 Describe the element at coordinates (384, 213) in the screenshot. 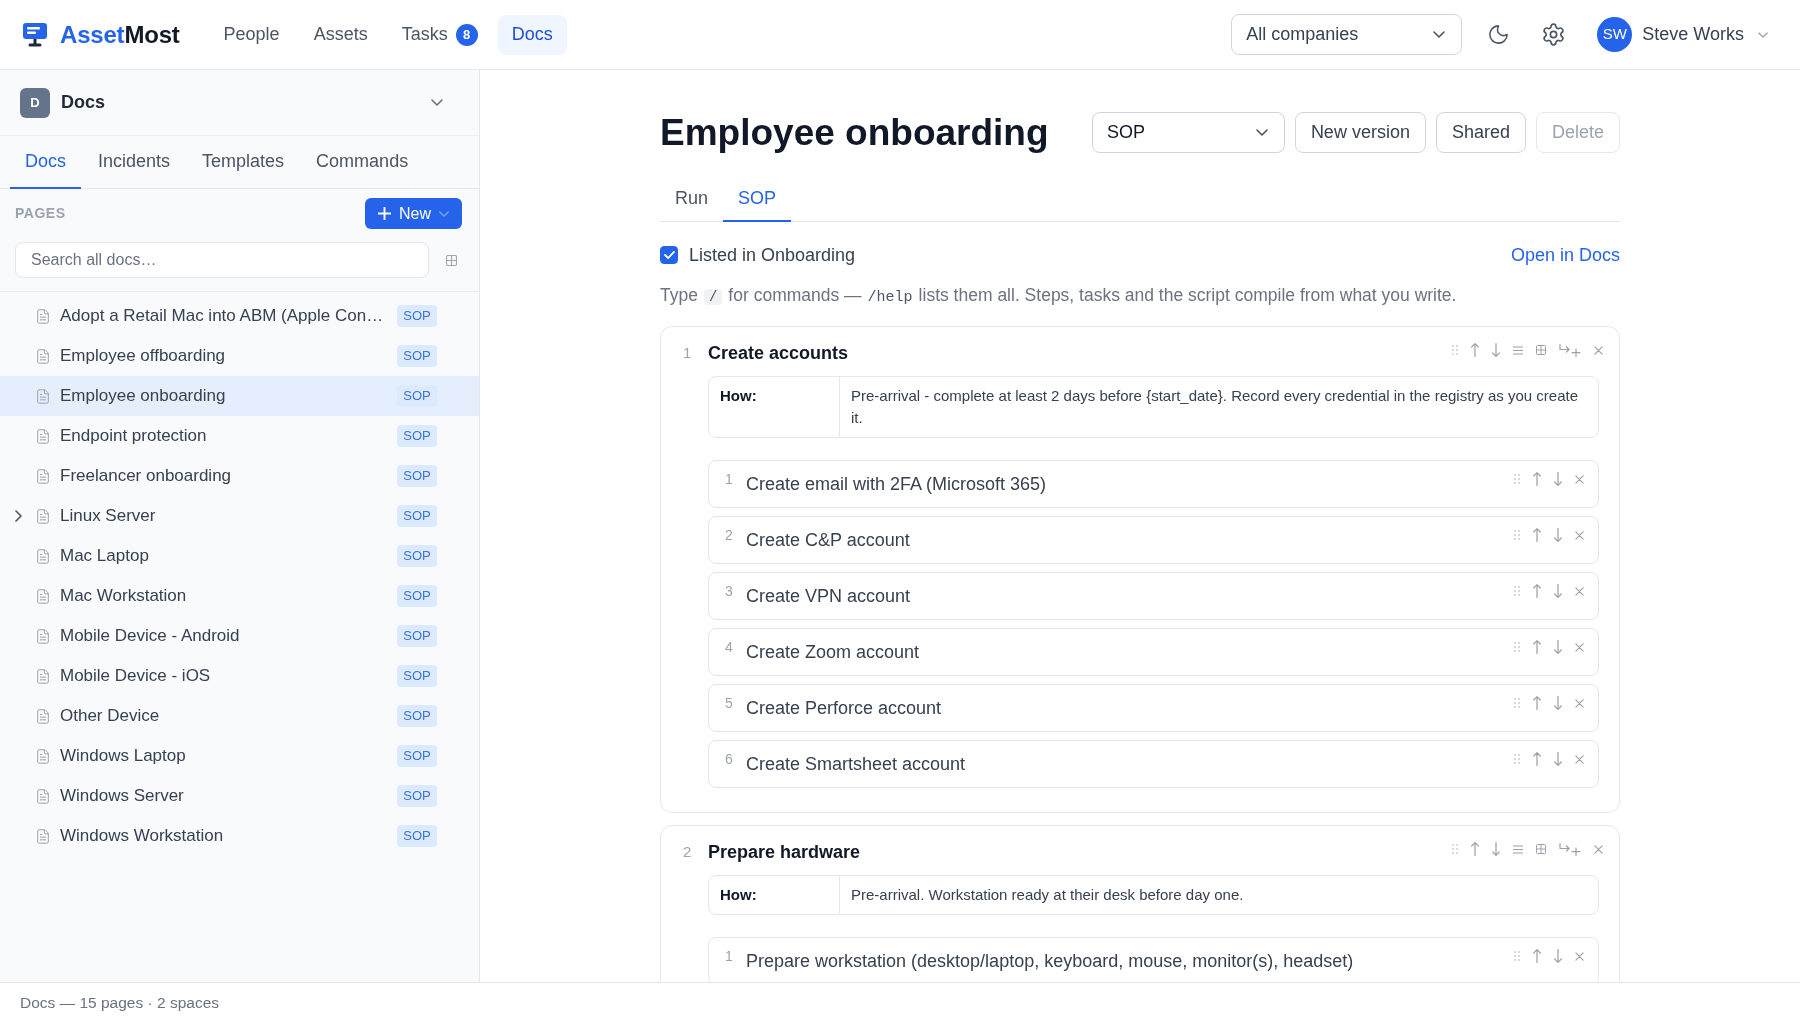

I see `plus-icon` at that location.